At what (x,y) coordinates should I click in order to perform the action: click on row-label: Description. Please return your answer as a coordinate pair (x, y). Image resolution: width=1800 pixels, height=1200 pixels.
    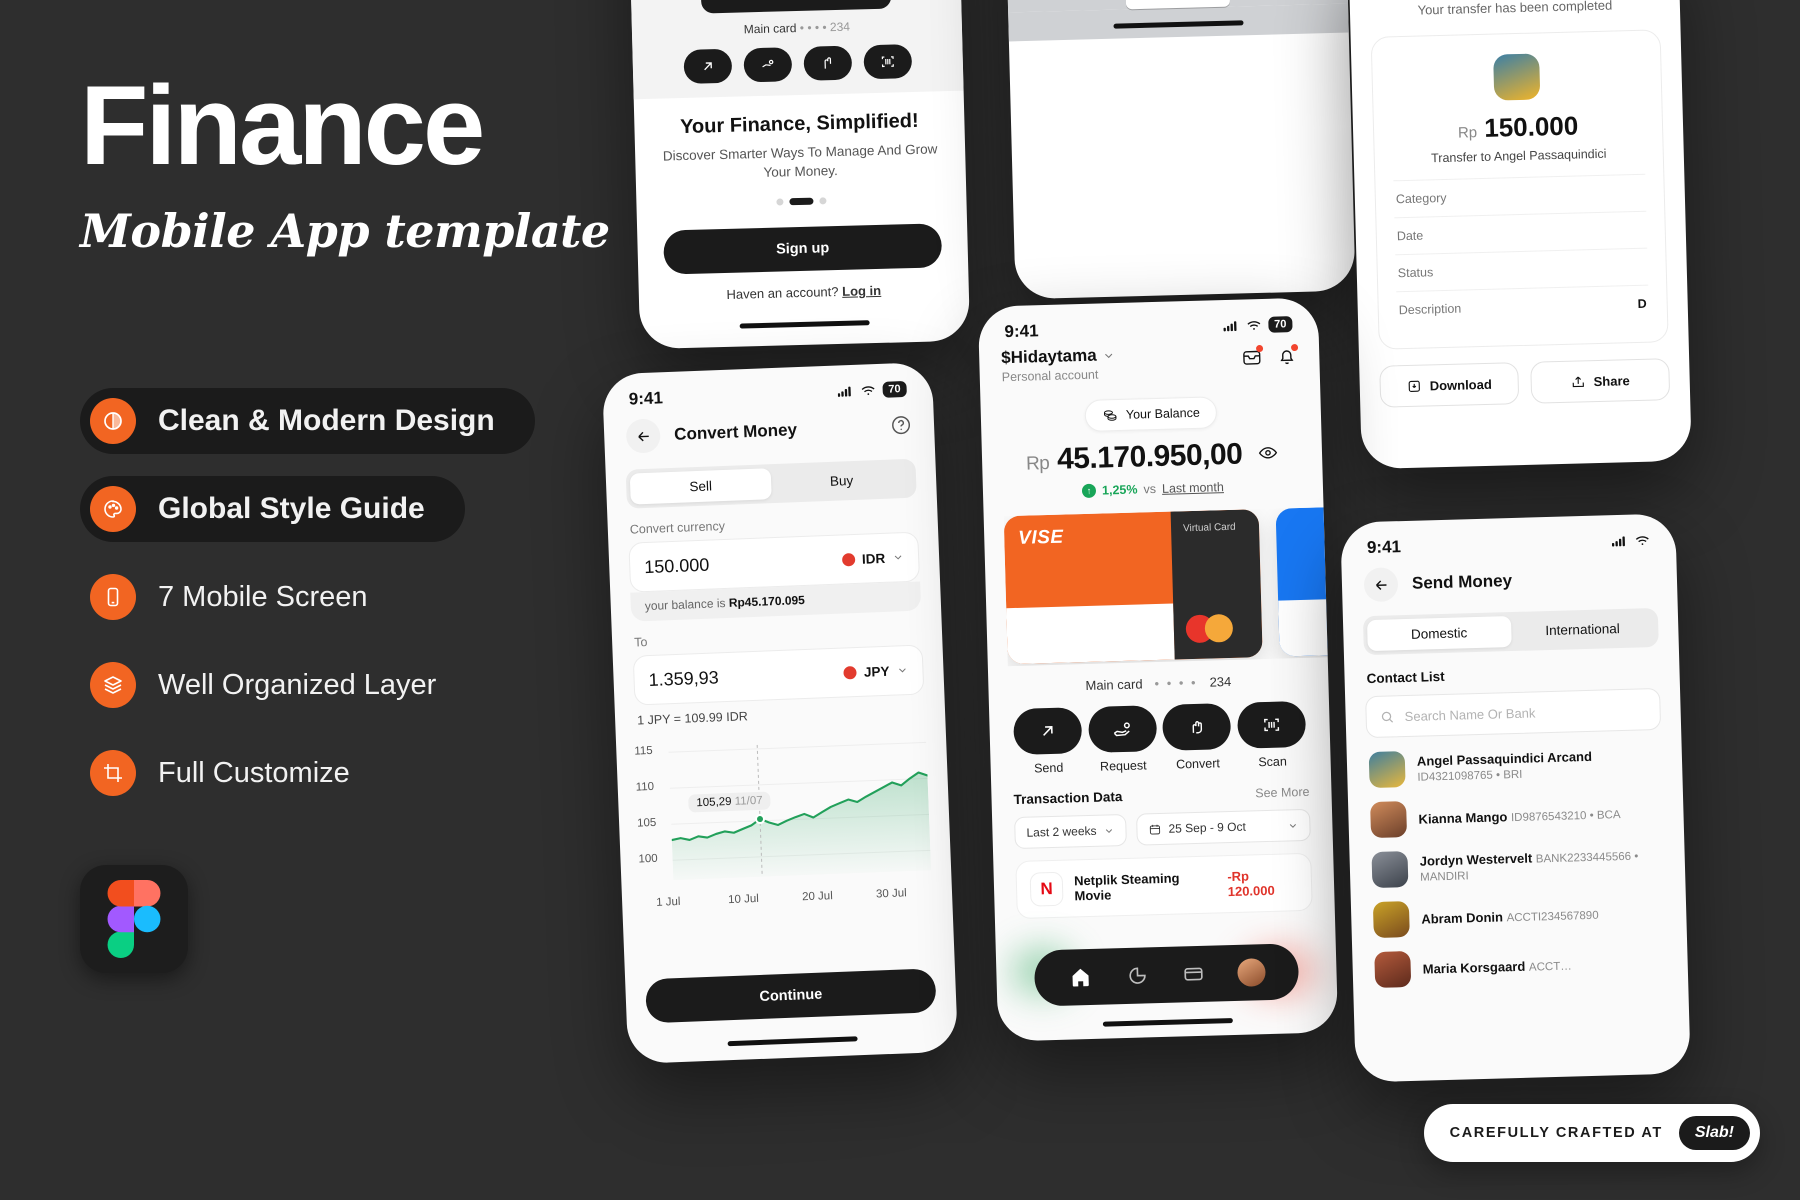
    Looking at the image, I should click on (1430, 309).